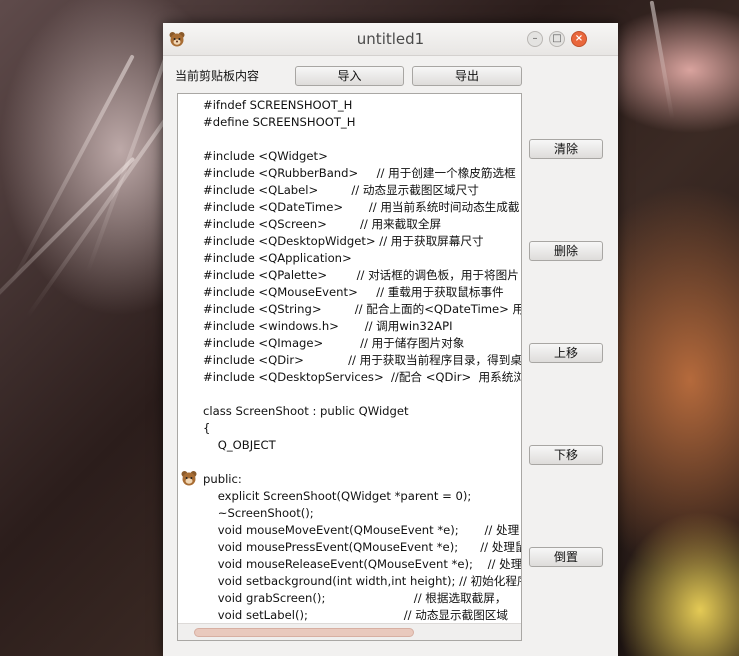  I want to click on code-line: #include <QString> // 配合上面的<QDateTime> 用, so click(362, 309).